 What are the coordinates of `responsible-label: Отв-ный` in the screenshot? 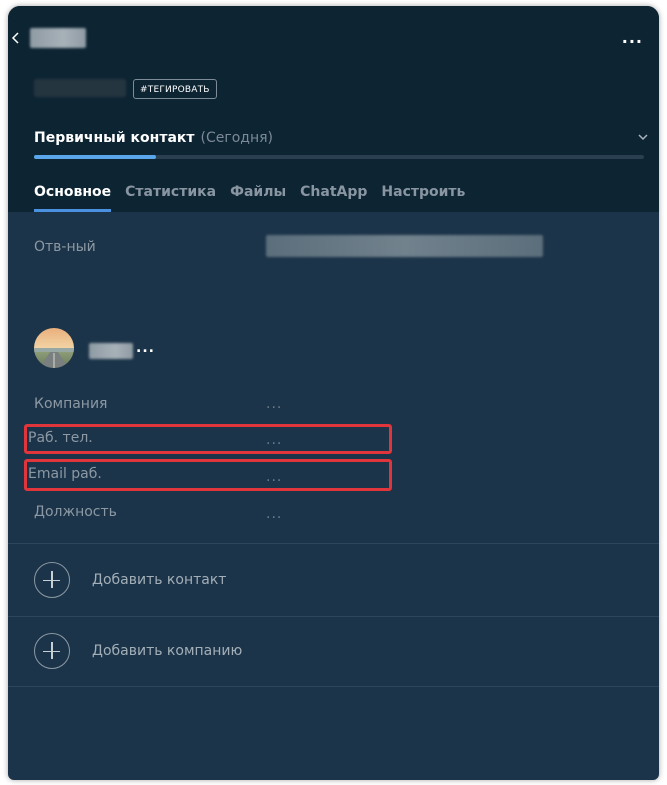 It's located at (65, 247).